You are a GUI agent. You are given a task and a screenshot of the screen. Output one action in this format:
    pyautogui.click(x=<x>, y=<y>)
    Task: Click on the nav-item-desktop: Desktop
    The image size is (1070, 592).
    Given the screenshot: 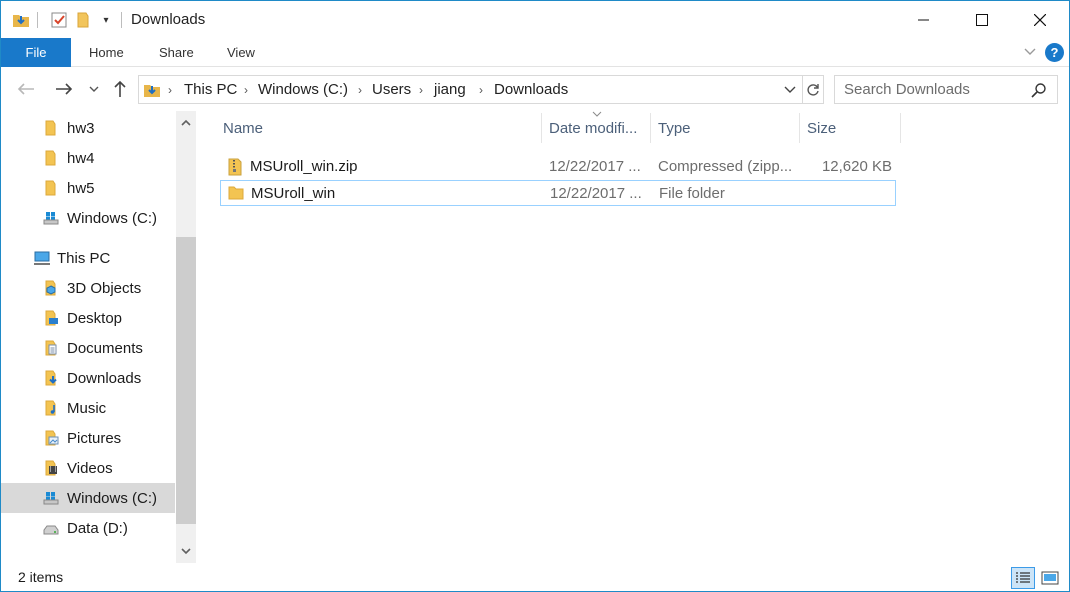 What is the action you would take?
    pyautogui.click(x=88, y=318)
    